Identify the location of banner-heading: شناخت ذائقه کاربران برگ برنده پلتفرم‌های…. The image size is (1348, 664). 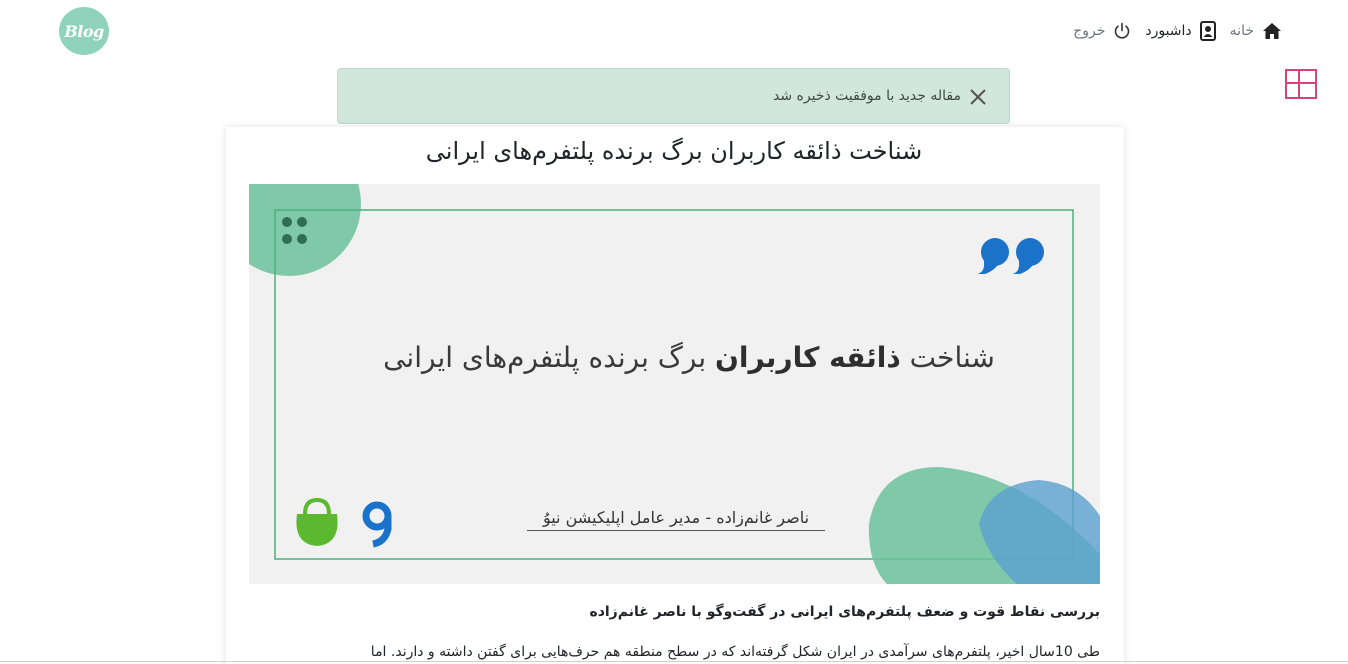
(674, 357).